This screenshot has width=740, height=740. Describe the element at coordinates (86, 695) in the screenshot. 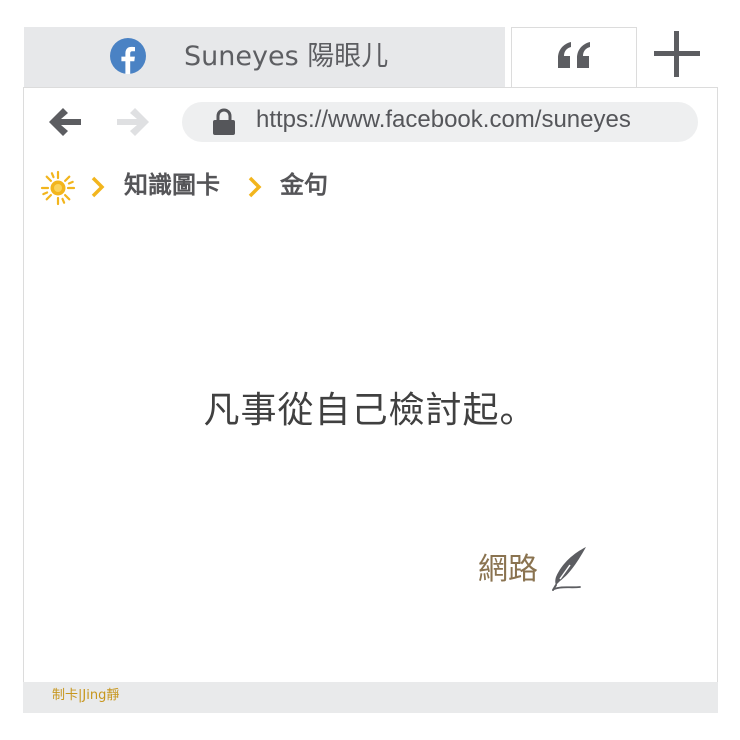

I see `card-credit: 制卡|Jing靜` at that location.